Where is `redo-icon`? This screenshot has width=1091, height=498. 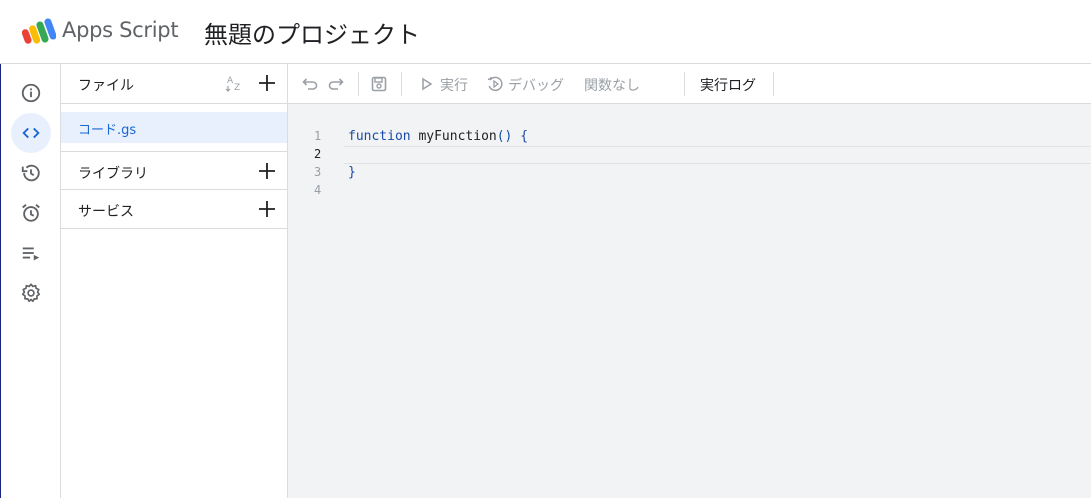 redo-icon is located at coordinates (337, 84).